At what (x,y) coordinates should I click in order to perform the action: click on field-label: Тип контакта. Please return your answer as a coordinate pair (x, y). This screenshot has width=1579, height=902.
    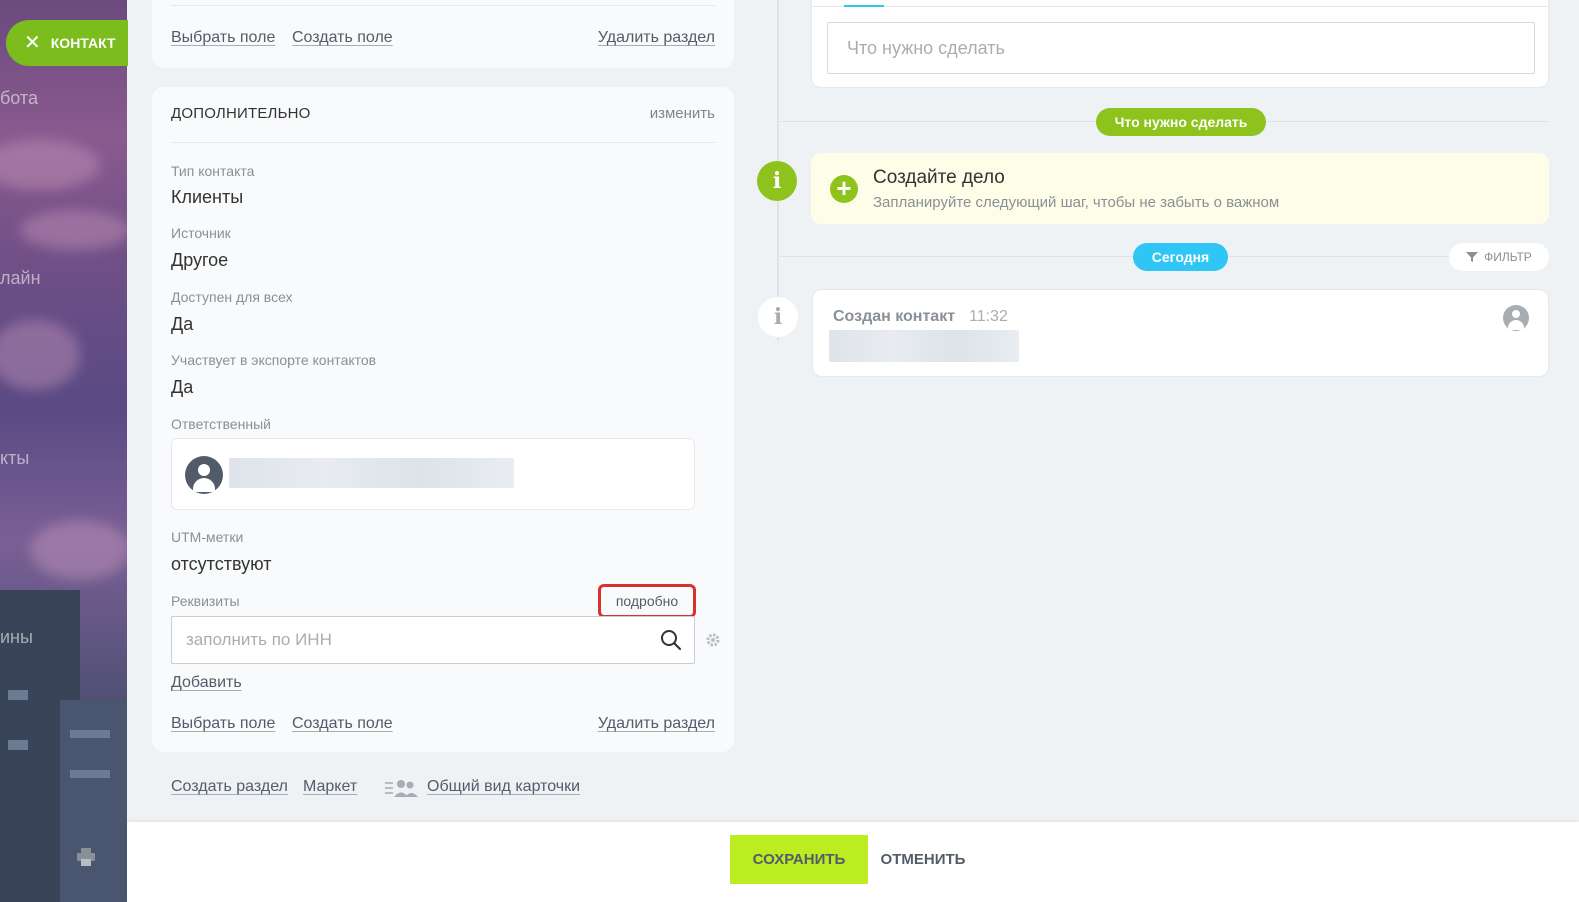
    Looking at the image, I should click on (213, 171).